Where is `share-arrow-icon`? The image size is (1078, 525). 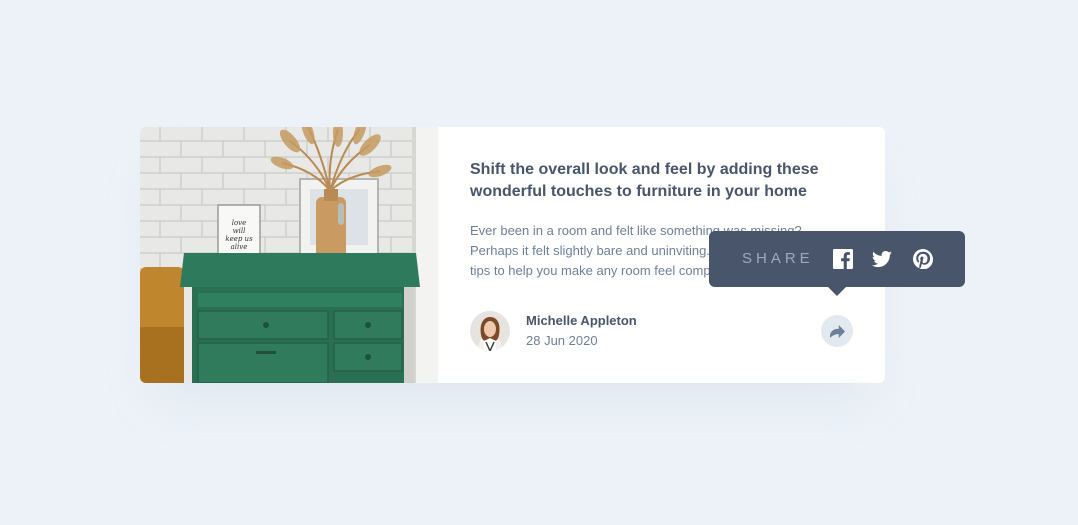
share-arrow-icon is located at coordinates (837, 331).